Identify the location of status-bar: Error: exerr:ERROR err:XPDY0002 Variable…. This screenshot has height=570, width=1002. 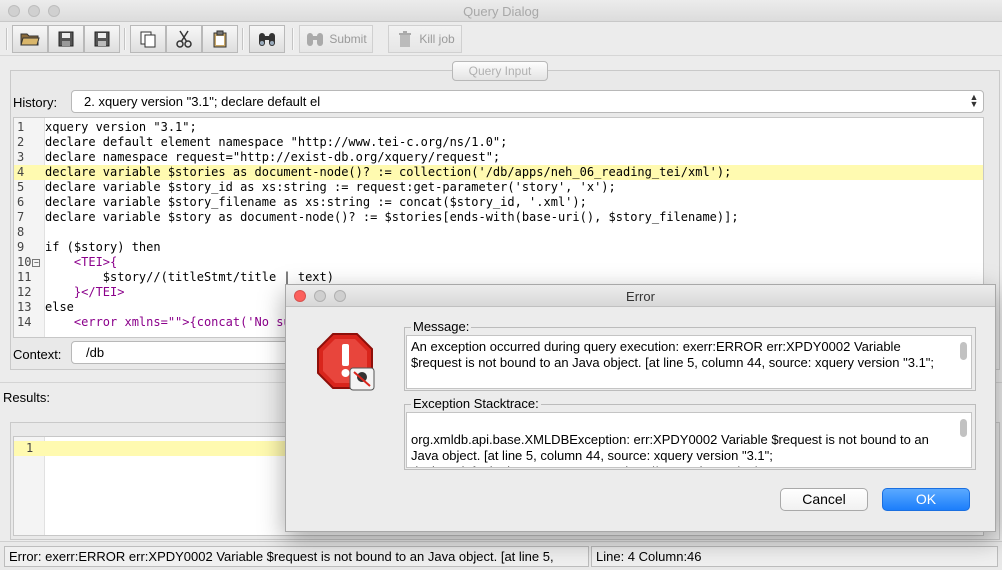
(501, 555).